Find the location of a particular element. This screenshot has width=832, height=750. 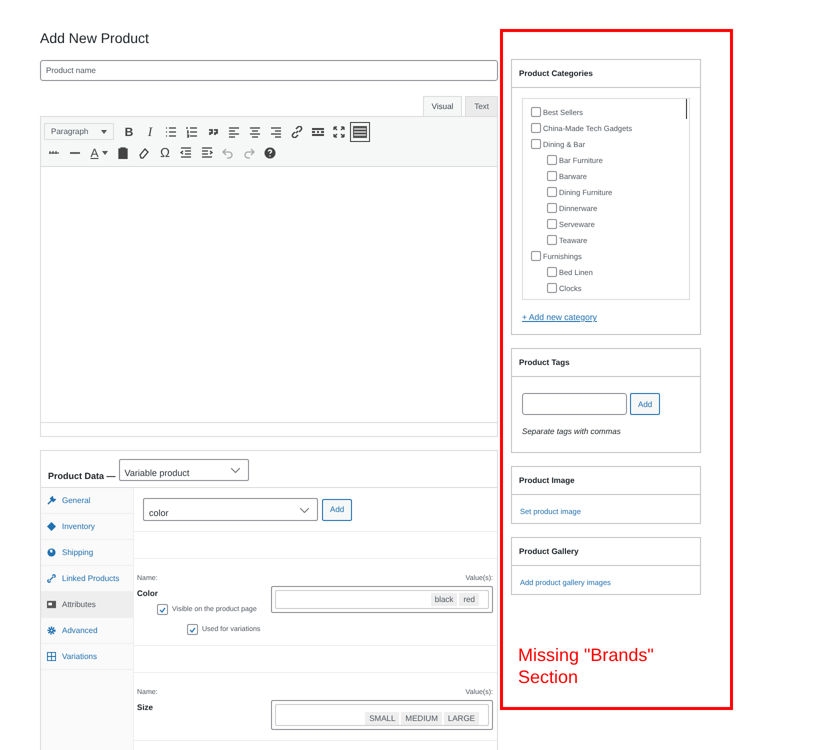

box-title: Product Image is located at coordinates (606, 481).